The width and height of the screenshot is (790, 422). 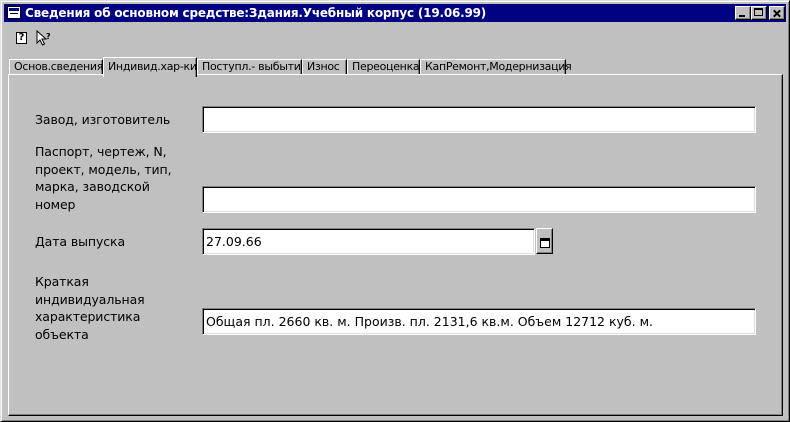 What do you see at coordinates (743, 13) in the screenshot?
I see `minimize-button` at bounding box center [743, 13].